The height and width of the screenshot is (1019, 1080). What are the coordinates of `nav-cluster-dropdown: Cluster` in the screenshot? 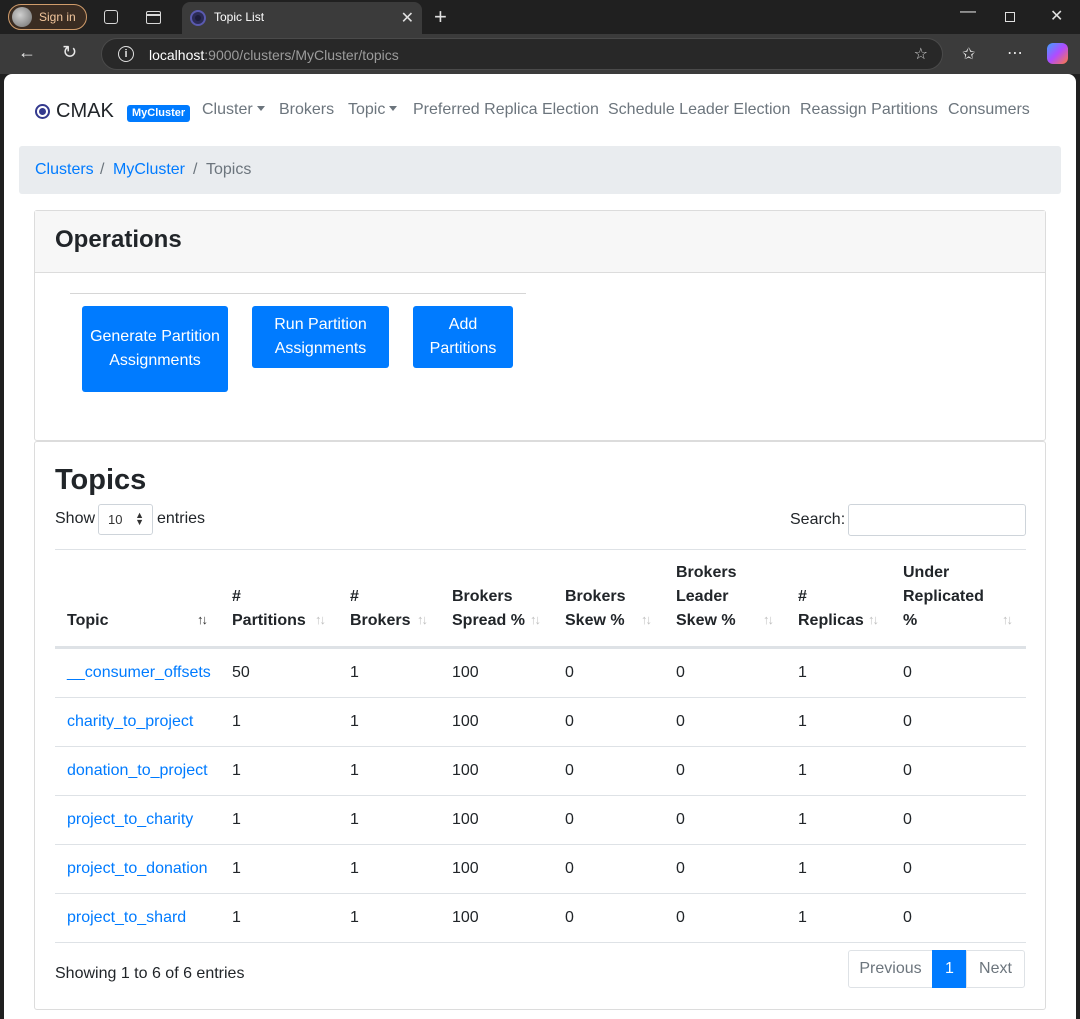 It's located at (233, 110).